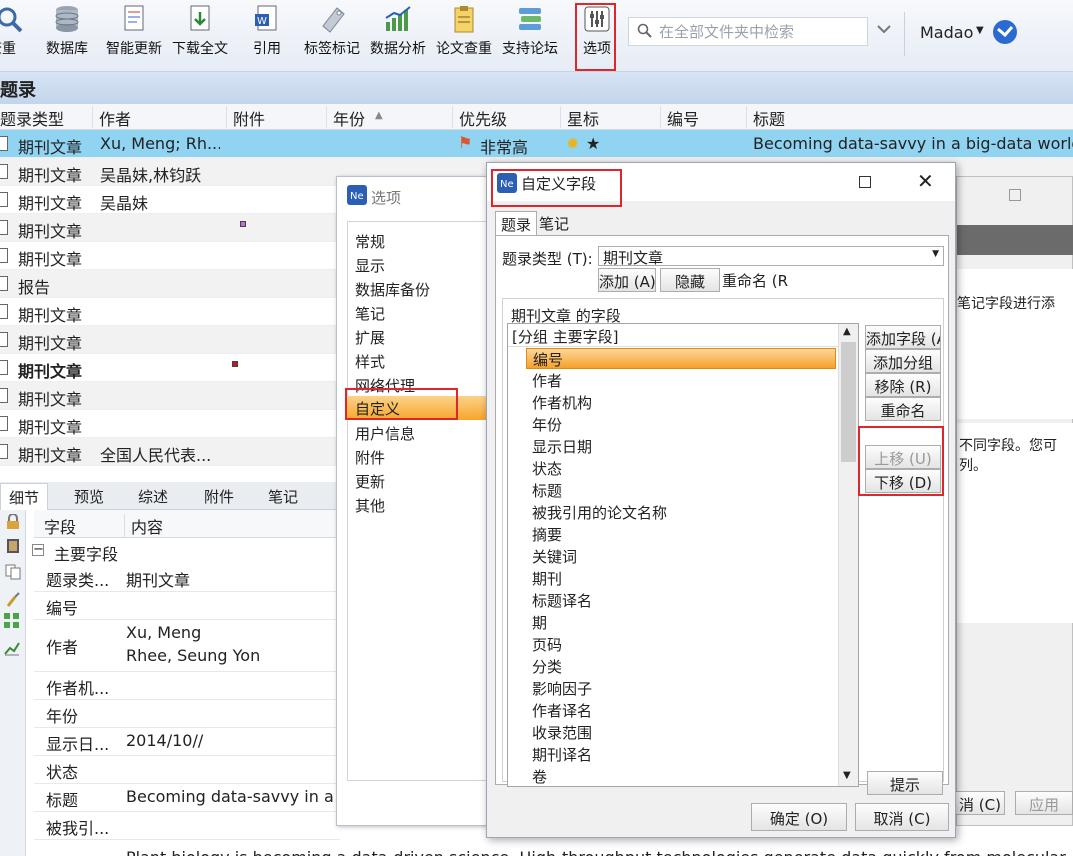  I want to click on toolbar-download-fulltext-button: 下载全文, so click(200, 35).